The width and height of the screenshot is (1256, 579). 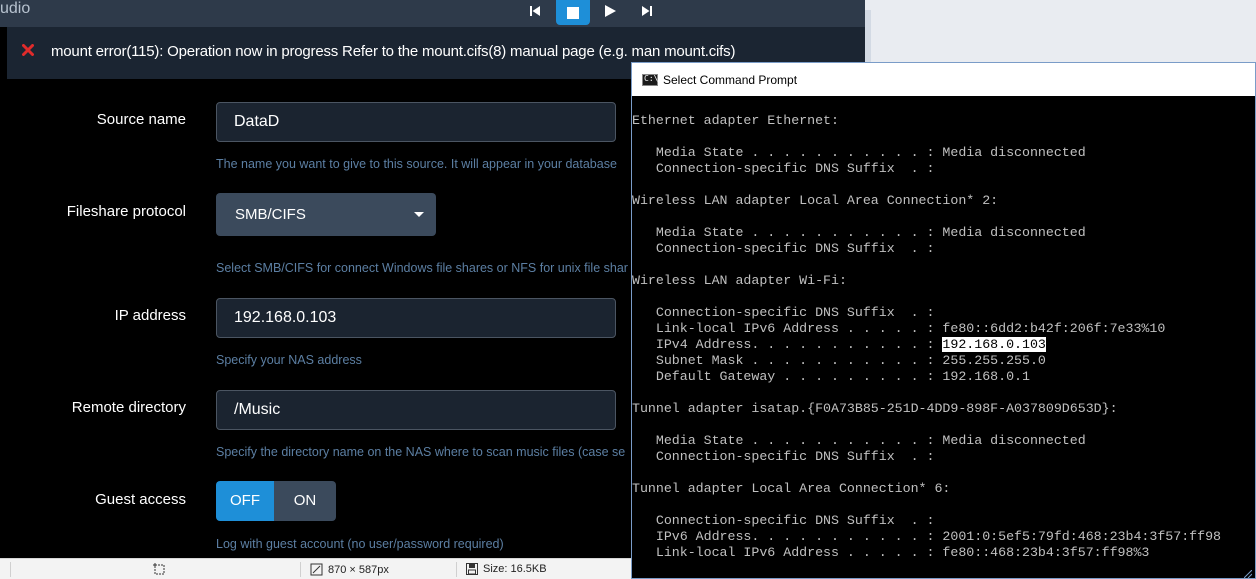 I want to click on selection-icon, so click(x=159, y=569).